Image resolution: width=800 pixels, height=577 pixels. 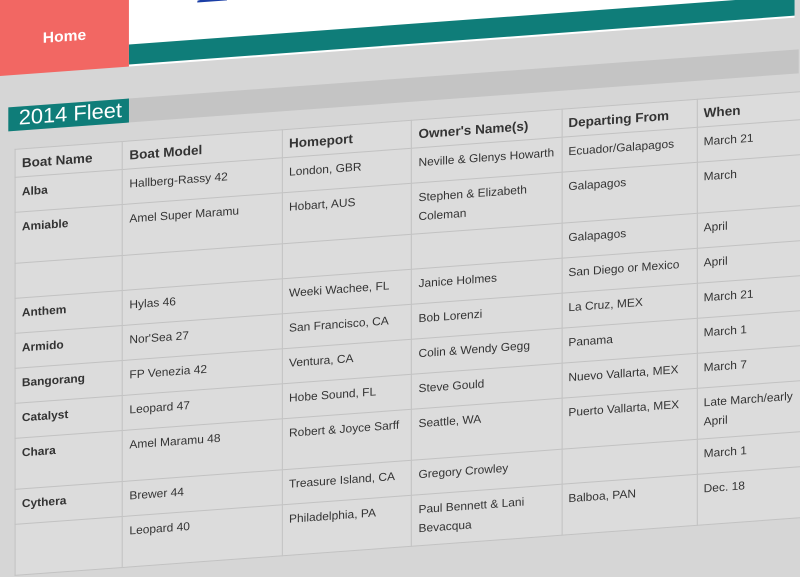 I want to click on cell-departing-from: Balboa, PAN, so click(x=629, y=505).